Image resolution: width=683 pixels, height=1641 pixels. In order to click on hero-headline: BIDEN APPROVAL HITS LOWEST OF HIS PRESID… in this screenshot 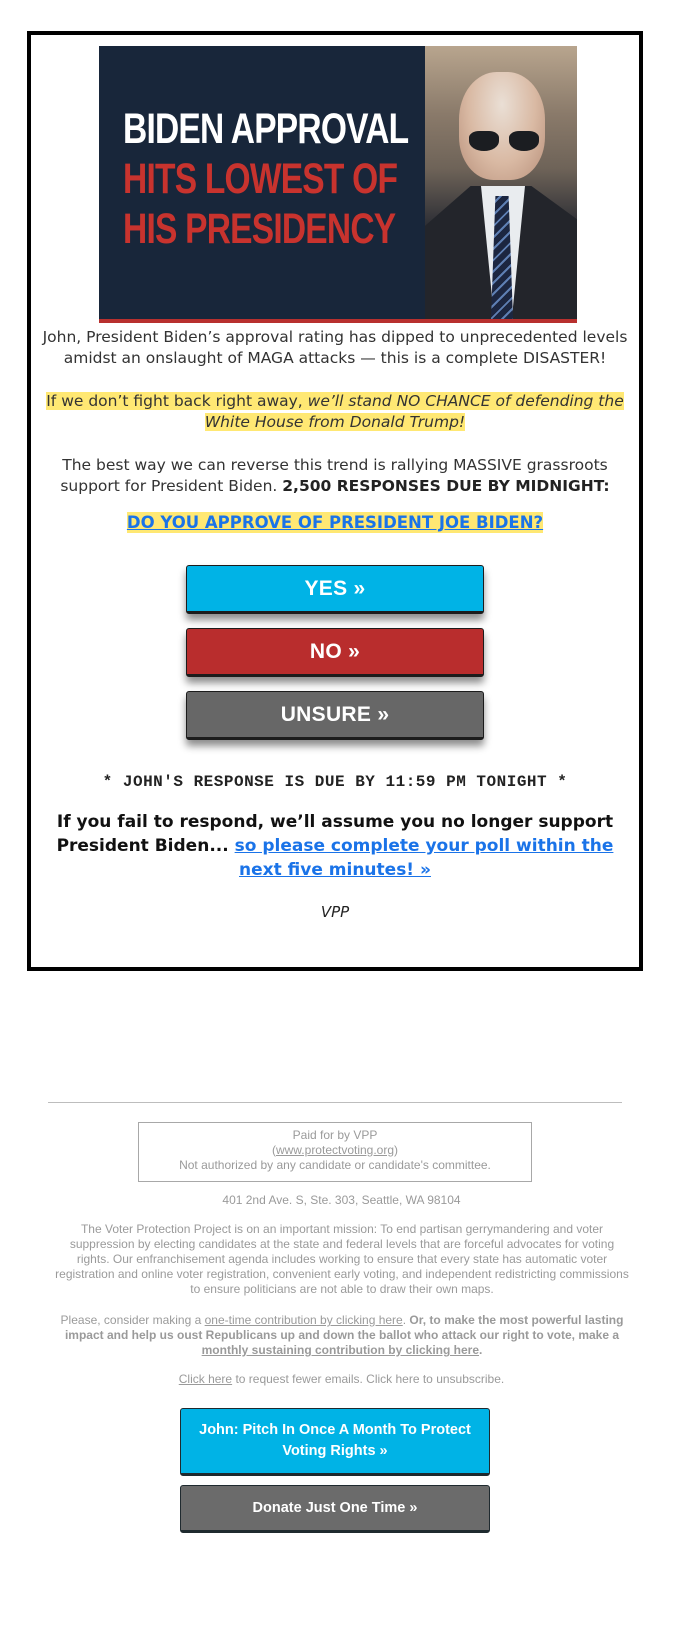, I will do `click(273, 179)`.